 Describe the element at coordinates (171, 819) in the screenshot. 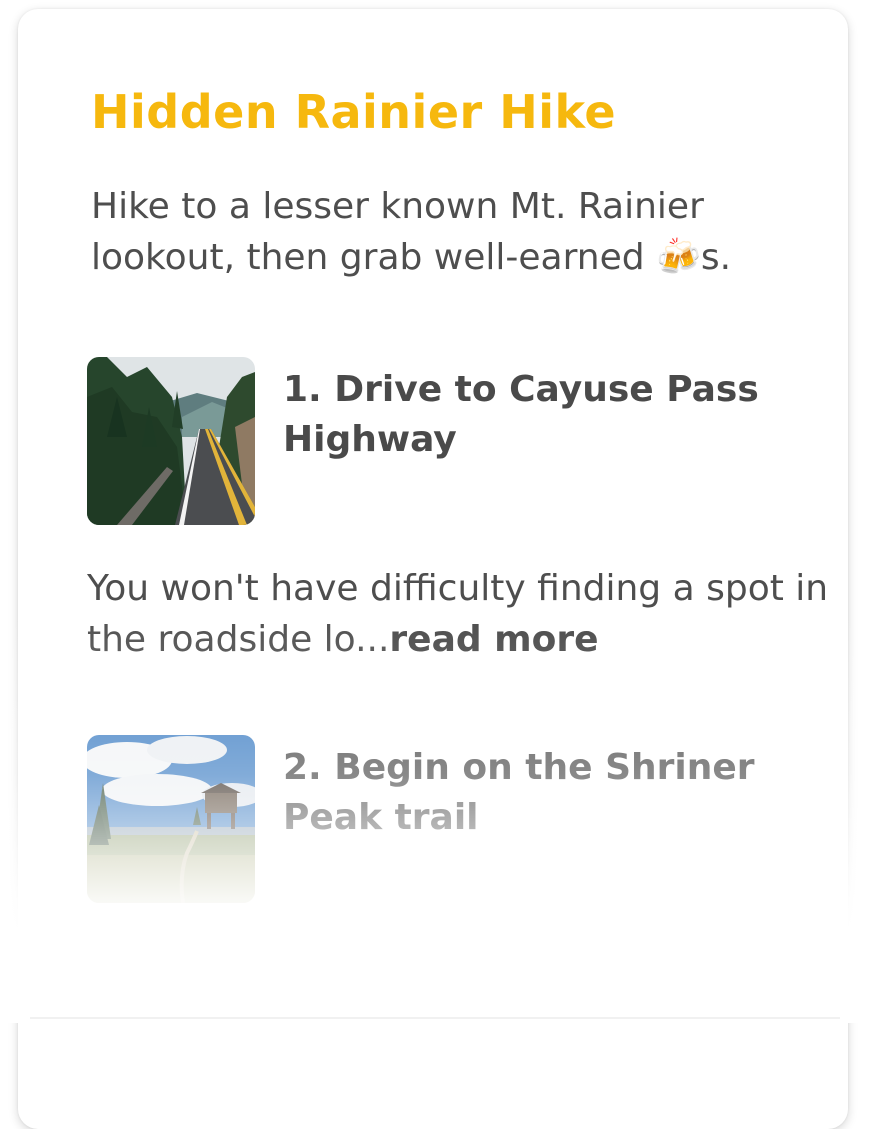

I see `lookout-thumbnail` at that location.